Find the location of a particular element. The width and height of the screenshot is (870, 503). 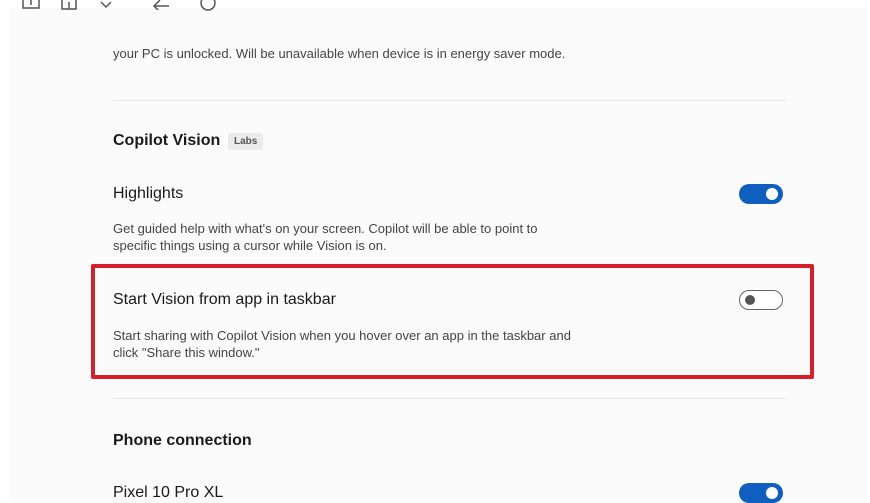

highlights-toggle is located at coordinates (761, 194).